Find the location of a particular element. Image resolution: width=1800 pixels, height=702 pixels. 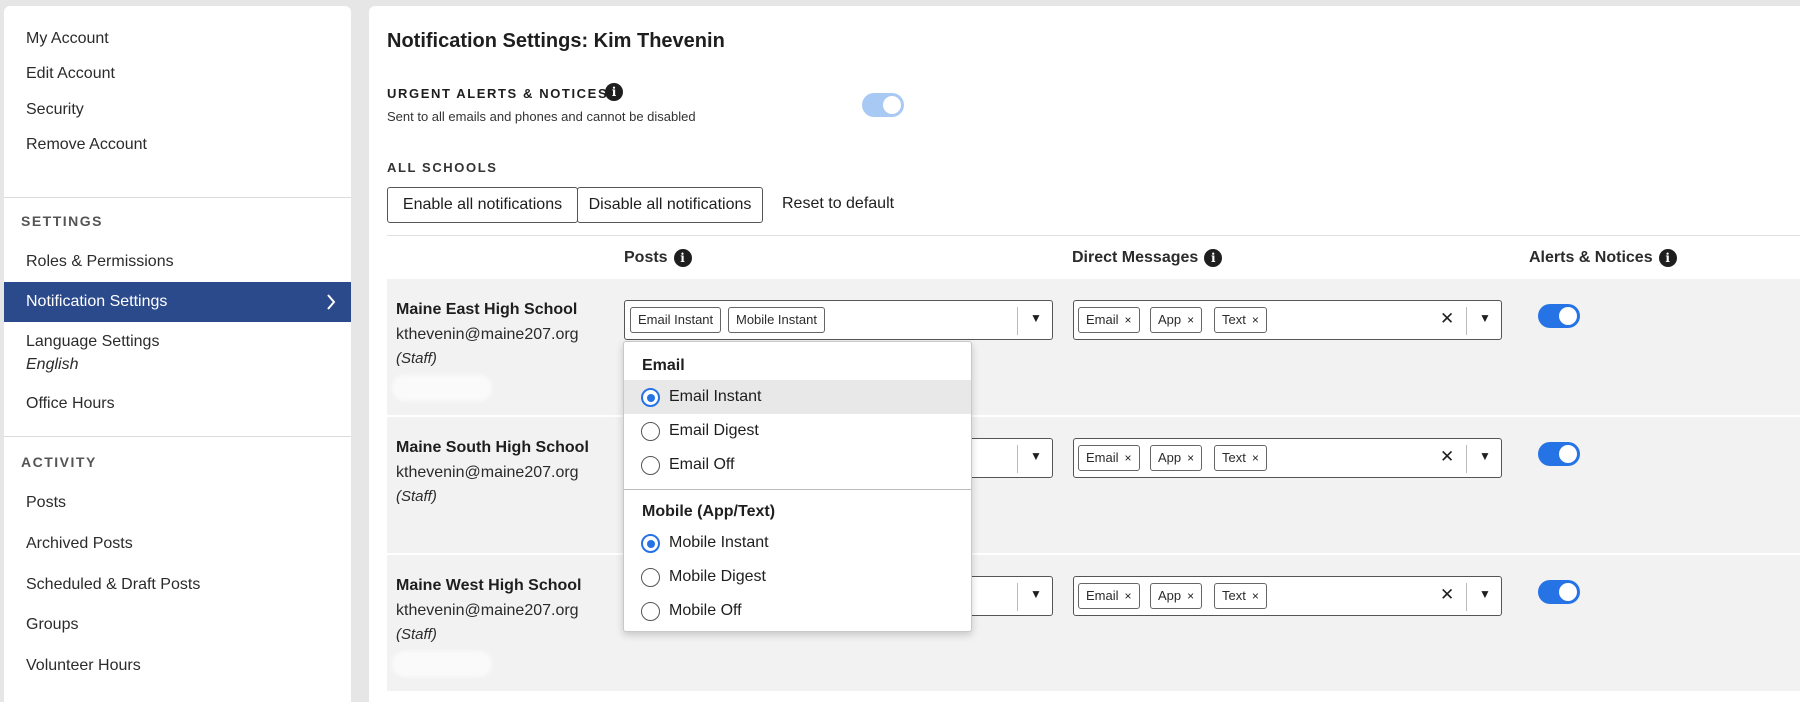

sidebar-item-edit-account: Edit Account is located at coordinates (177, 74).